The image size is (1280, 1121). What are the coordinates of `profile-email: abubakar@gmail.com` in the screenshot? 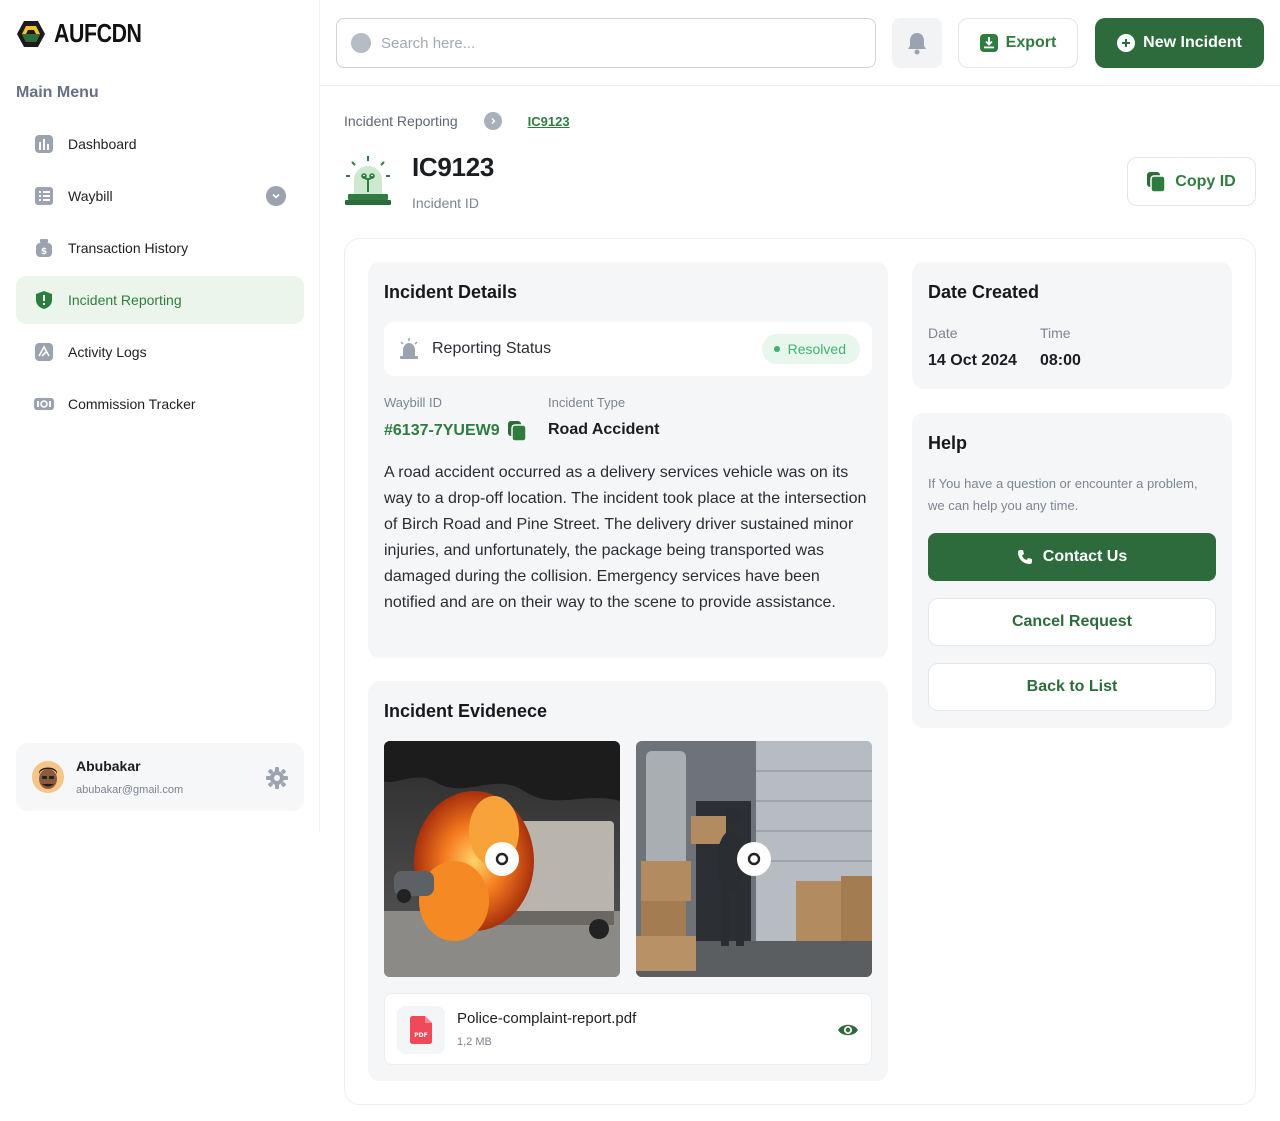 It's located at (130, 790).